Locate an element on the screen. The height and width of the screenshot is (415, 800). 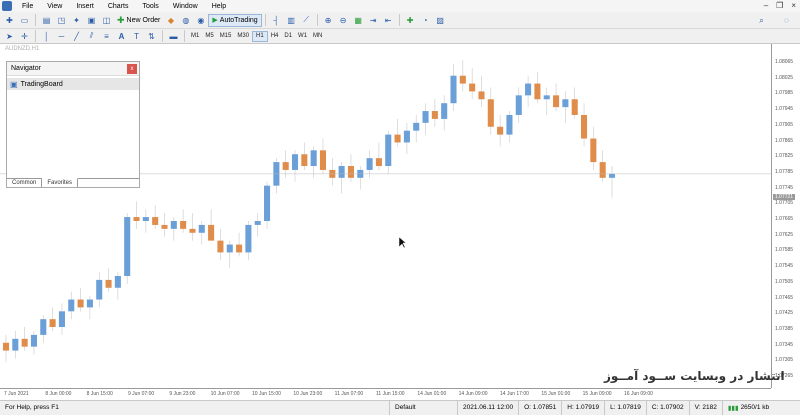
navigator-tabs: Common Favorites is located at coordinates (73, 182).